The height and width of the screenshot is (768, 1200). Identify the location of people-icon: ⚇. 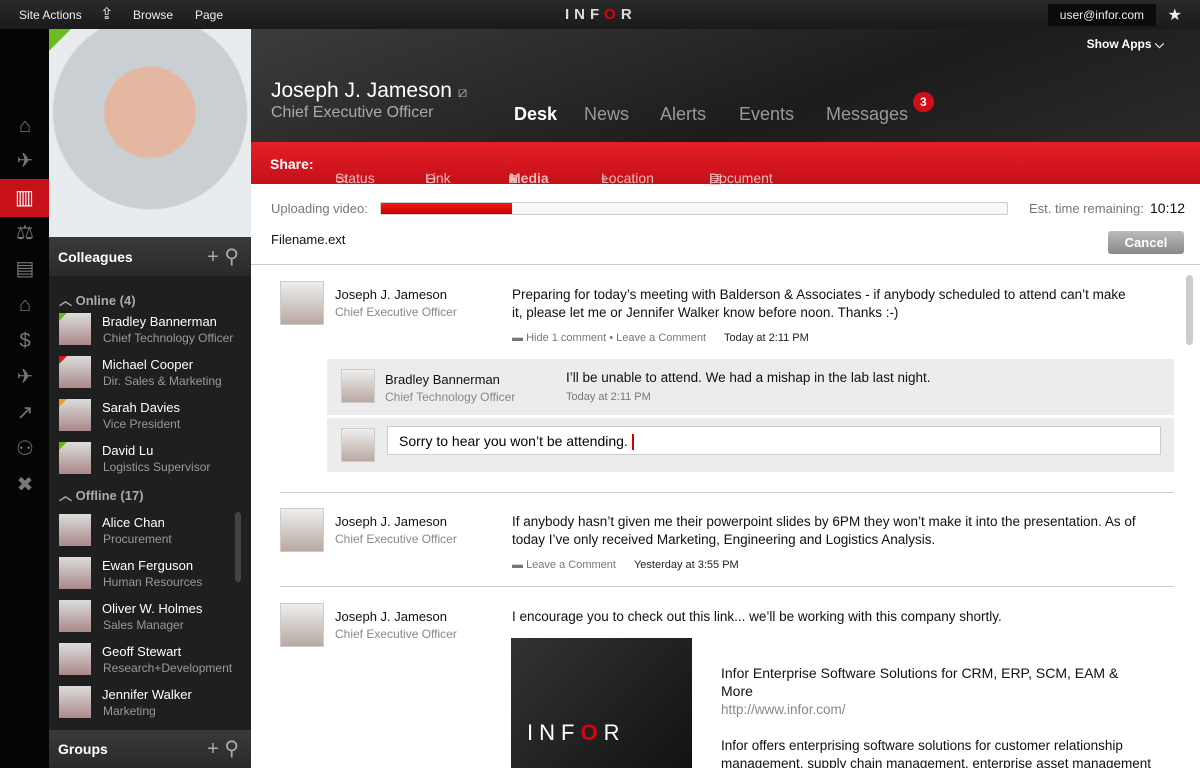
(25, 449).